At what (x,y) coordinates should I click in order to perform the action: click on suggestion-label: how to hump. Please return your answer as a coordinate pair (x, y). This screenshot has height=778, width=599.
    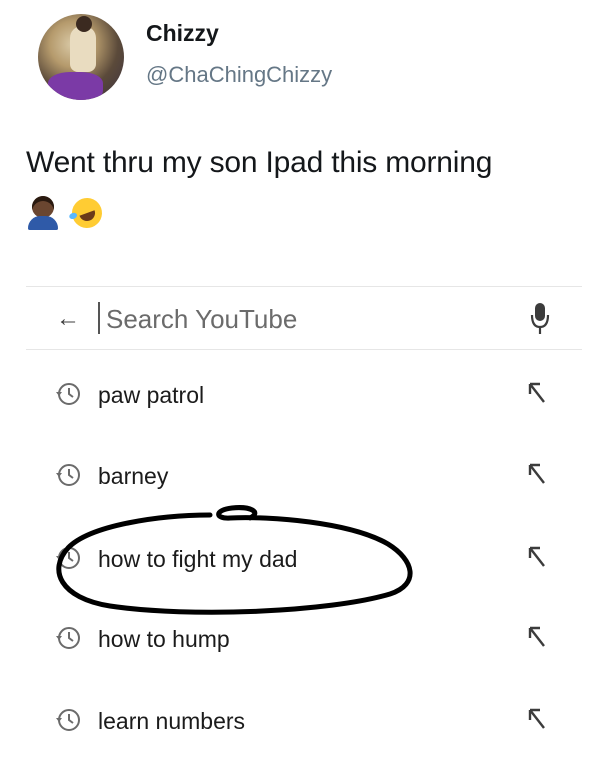
    Looking at the image, I should click on (164, 639).